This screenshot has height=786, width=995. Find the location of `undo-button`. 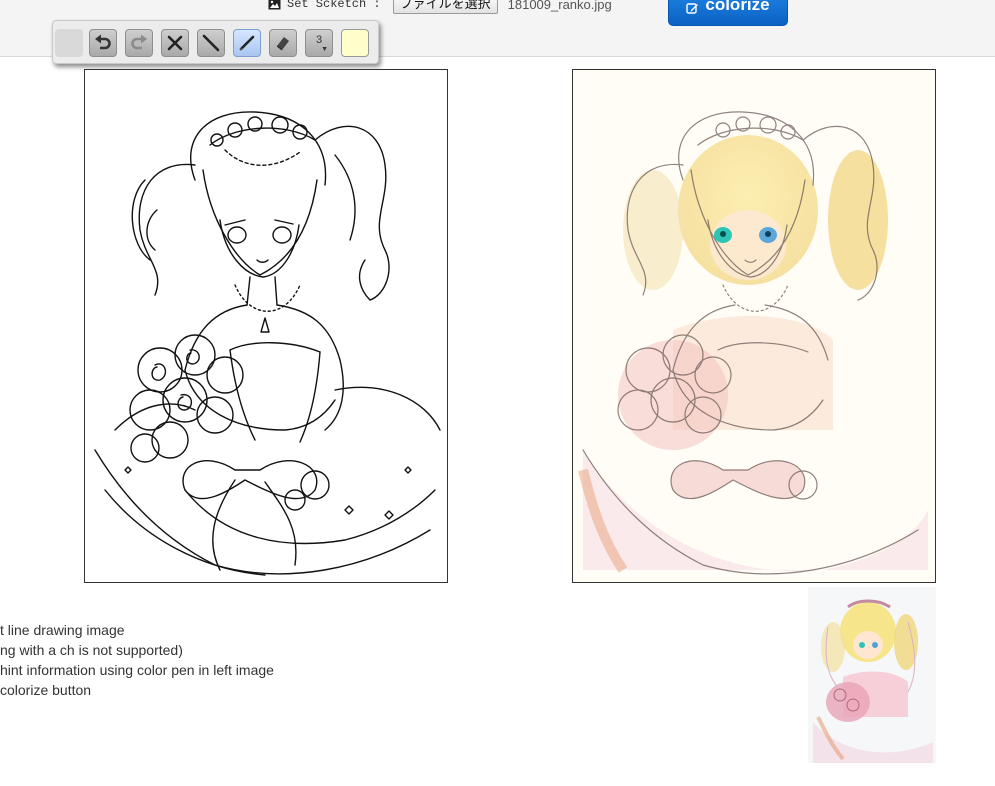

undo-button is located at coordinates (103, 43).